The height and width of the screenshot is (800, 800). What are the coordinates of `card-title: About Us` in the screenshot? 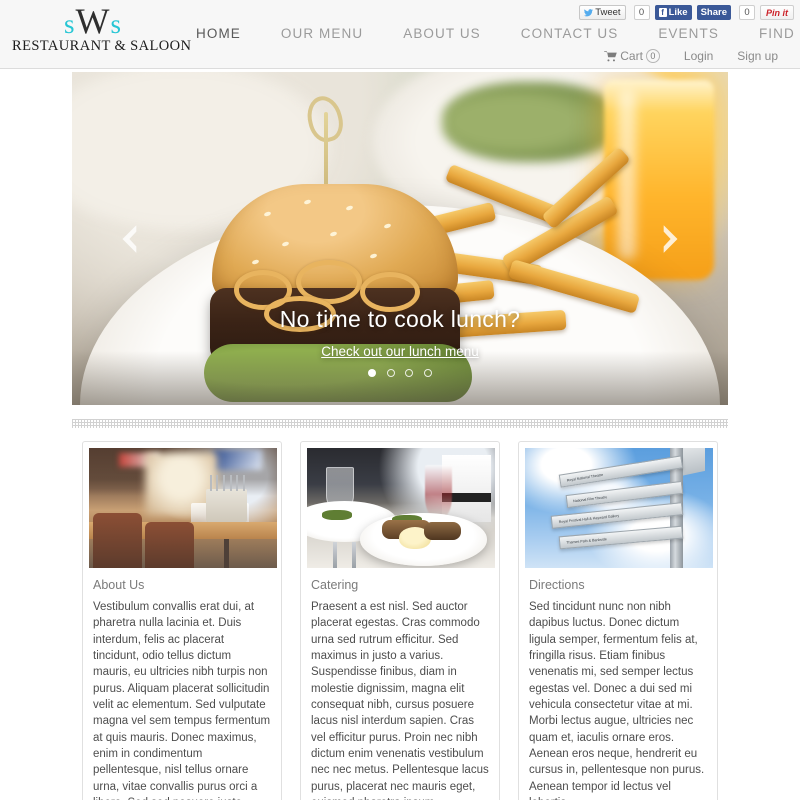 It's located at (119, 585).